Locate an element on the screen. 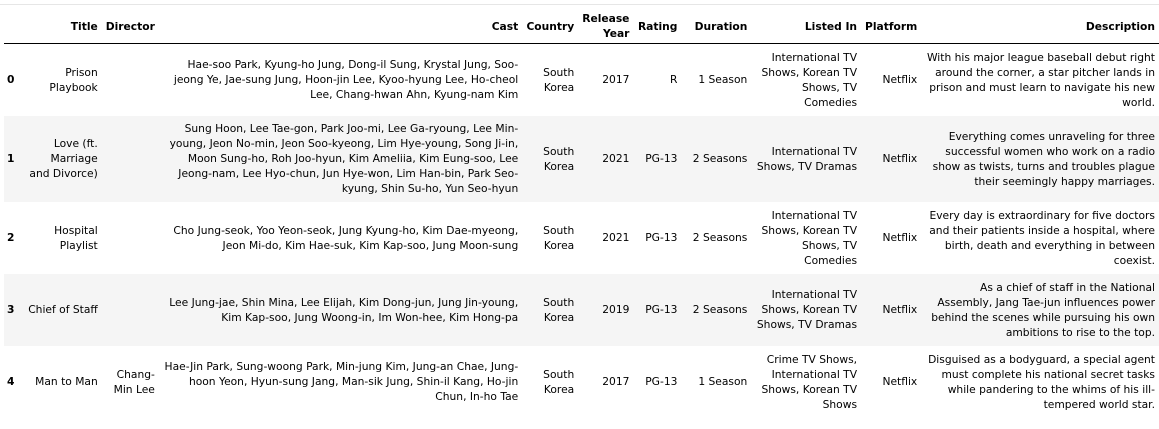 This screenshot has height=429, width=1159. cell-title: Man to Man is located at coordinates (62, 381).